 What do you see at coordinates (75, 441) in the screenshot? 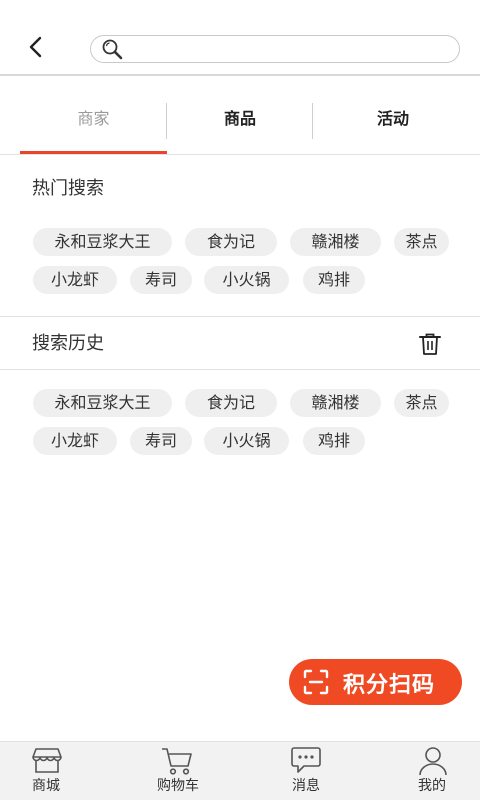
I see `history-tag: 小龙虾` at bounding box center [75, 441].